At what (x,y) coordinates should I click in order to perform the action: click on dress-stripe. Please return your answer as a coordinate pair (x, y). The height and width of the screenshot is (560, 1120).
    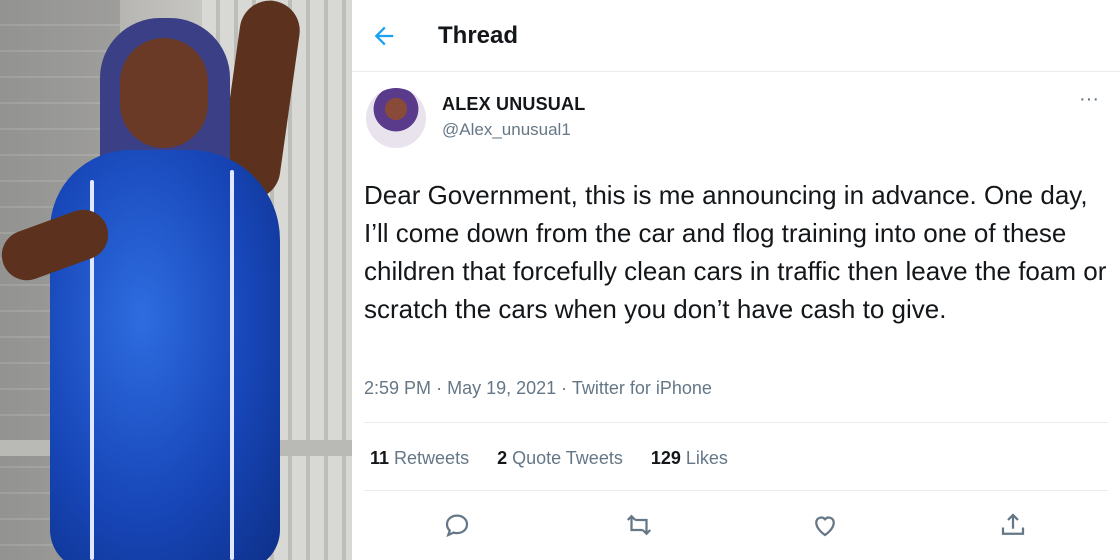
    Looking at the image, I should click on (232, 365).